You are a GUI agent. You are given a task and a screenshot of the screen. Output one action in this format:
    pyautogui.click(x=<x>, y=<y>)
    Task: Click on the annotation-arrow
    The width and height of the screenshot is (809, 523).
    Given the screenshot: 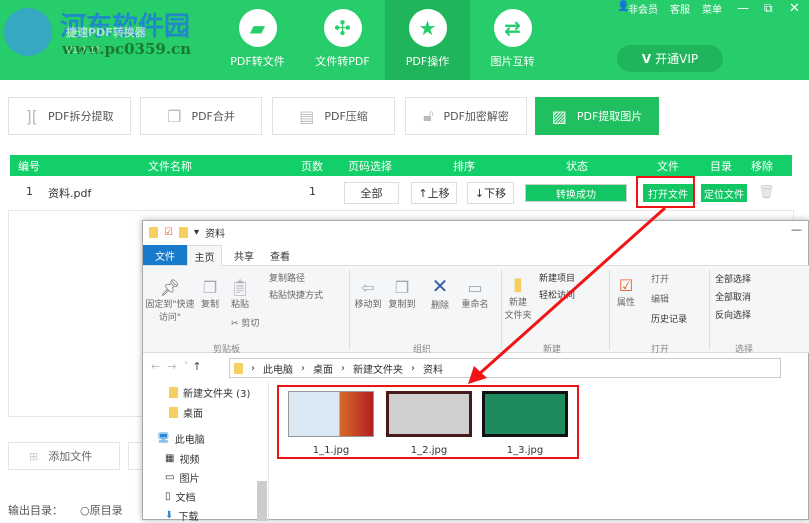 What is the action you would take?
    pyautogui.click(x=567, y=295)
    